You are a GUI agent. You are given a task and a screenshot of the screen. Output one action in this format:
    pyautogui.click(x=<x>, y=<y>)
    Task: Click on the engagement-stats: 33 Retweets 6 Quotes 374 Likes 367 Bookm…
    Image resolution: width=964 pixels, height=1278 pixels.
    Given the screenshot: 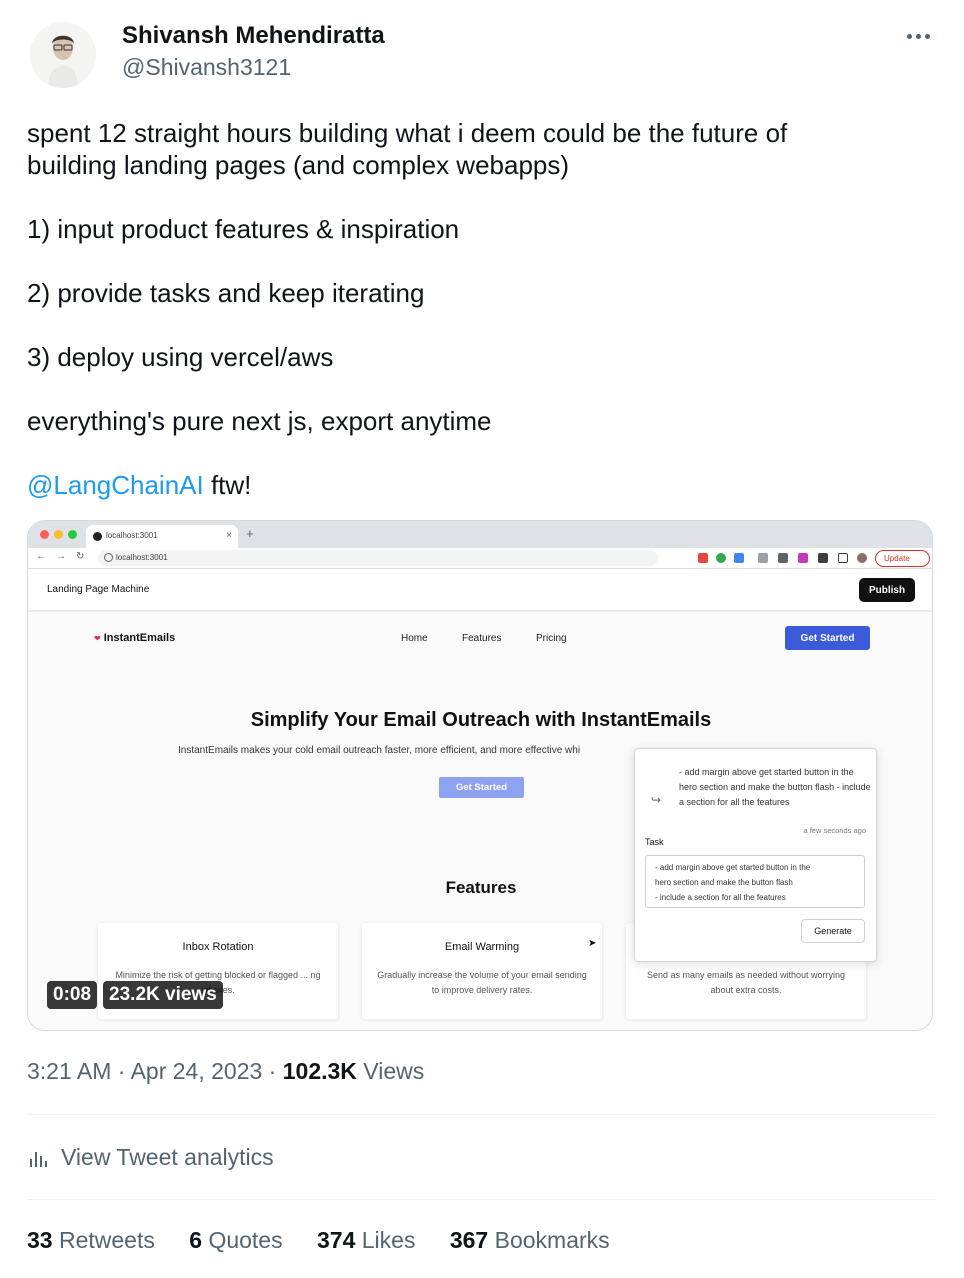 What is the action you would take?
    pyautogui.click(x=332, y=1240)
    